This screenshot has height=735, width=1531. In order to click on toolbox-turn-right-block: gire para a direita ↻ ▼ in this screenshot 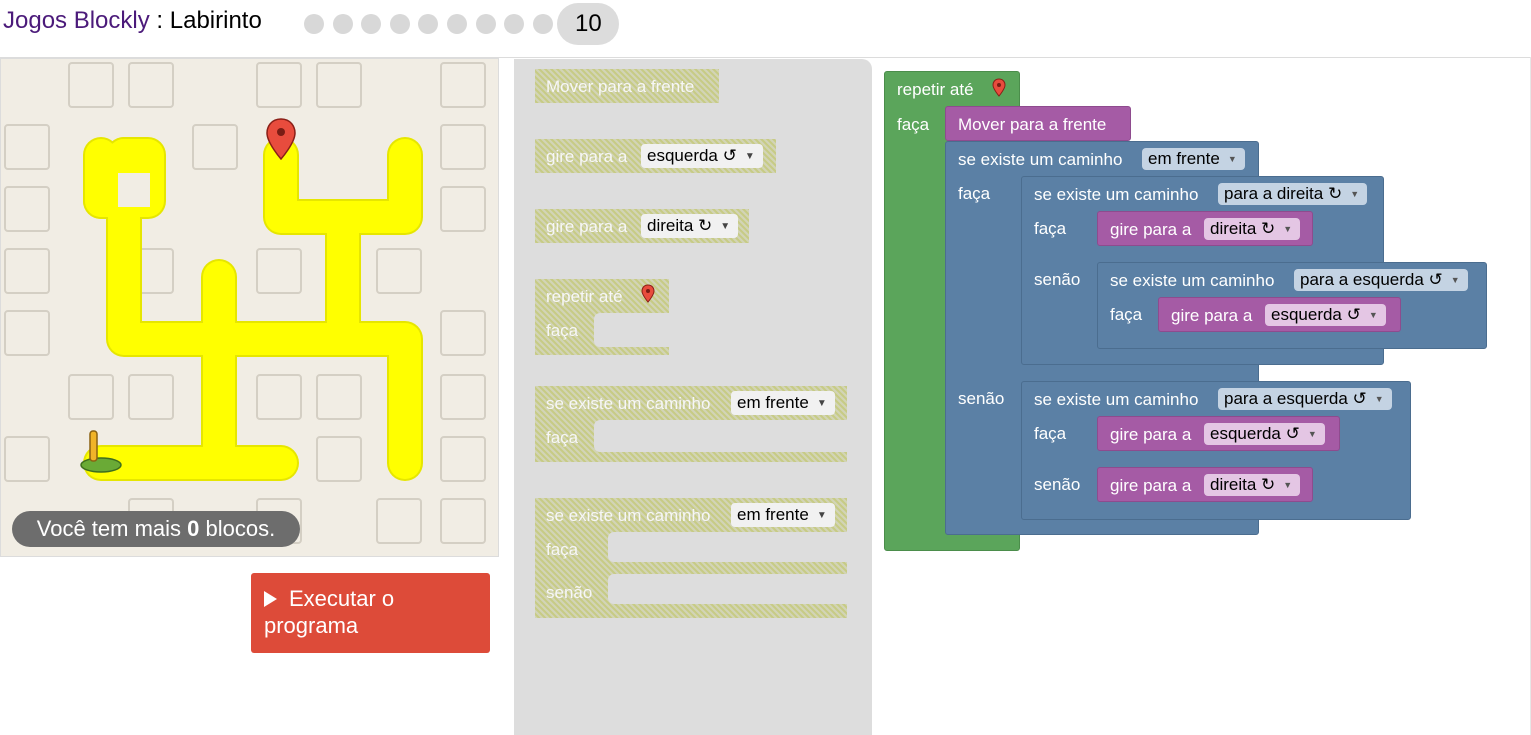, I will do `click(642, 226)`.